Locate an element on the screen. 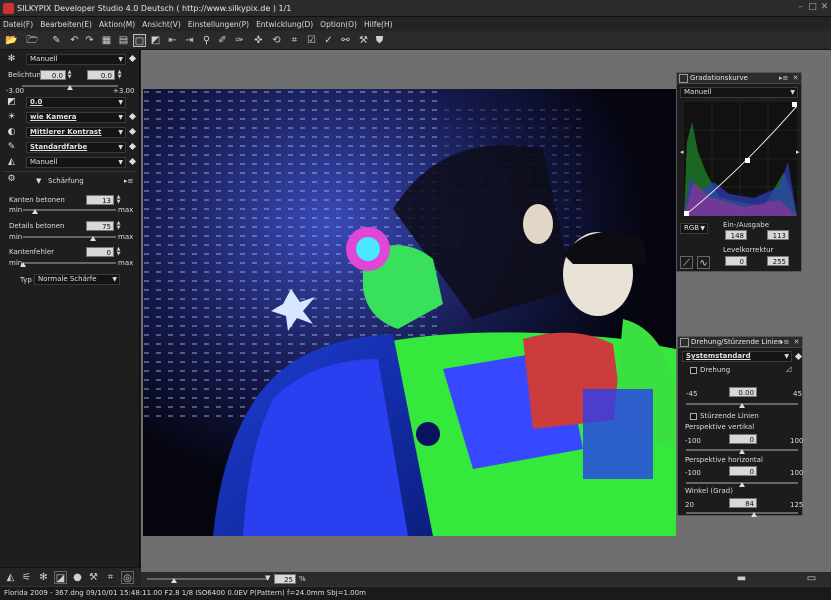  exposure-fine-spinner: ▲ ▼ is located at coordinates (119, 75).